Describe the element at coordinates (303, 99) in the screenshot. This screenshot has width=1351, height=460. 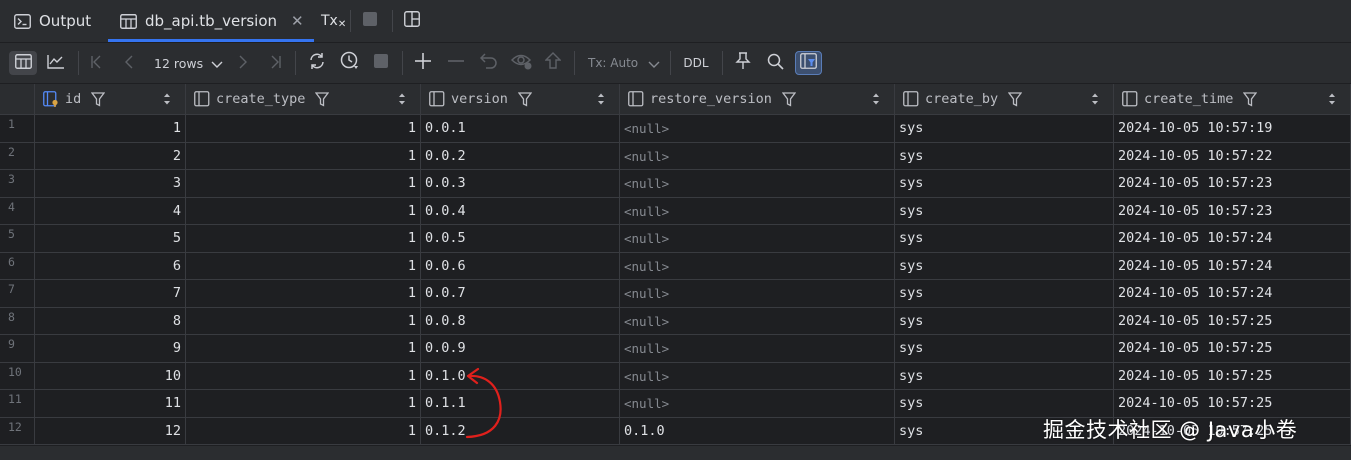
I see `column-header-create-type: create_type` at that location.